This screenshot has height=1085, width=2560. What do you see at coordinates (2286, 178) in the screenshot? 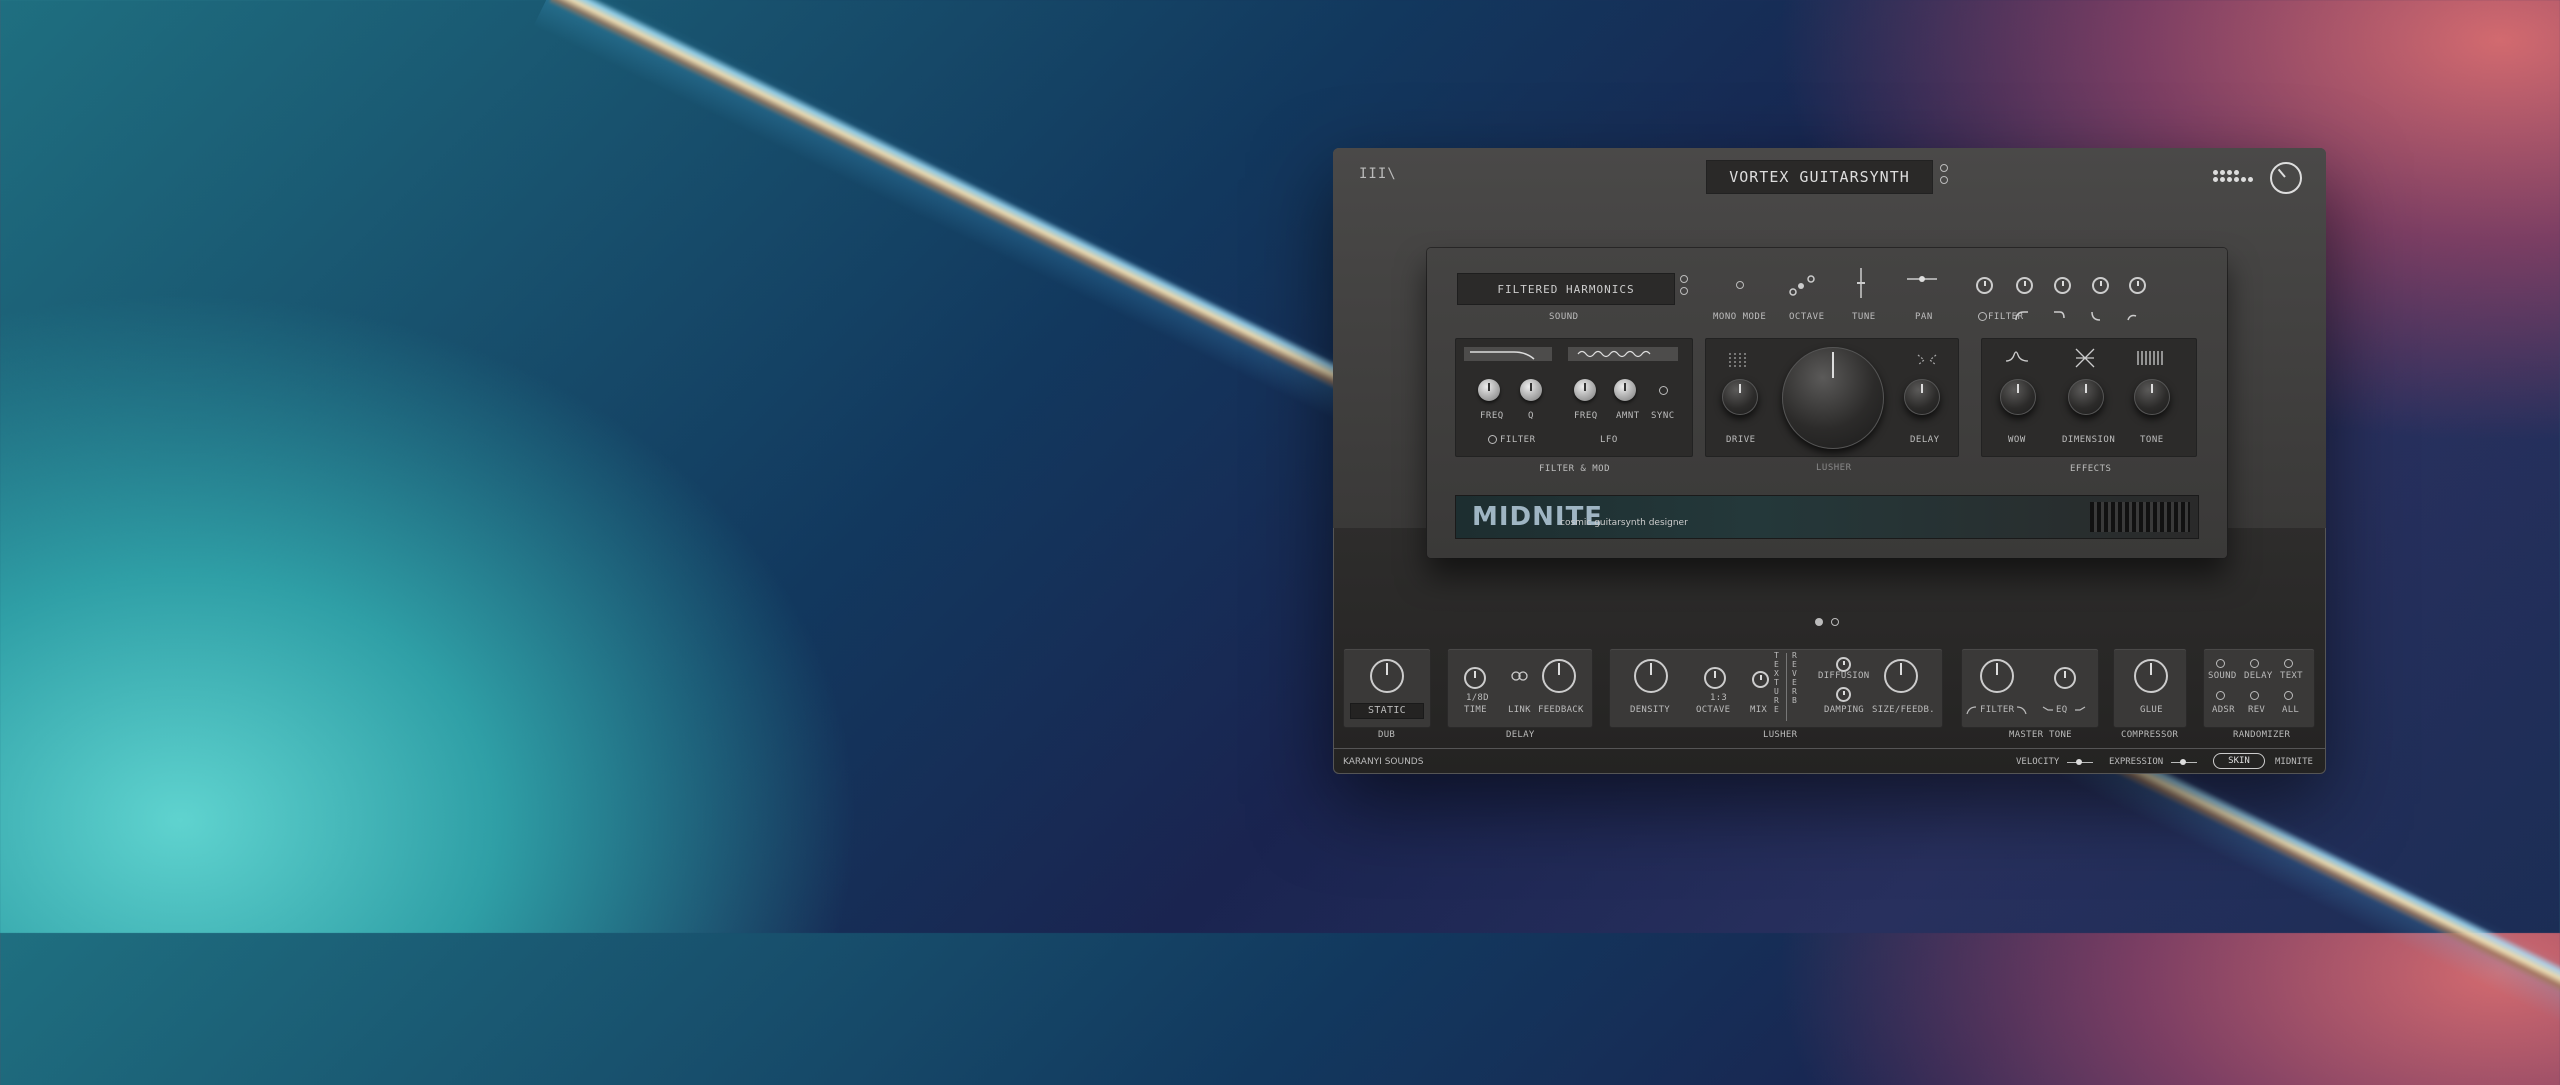
I see `power-icon` at bounding box center [2286, 178].